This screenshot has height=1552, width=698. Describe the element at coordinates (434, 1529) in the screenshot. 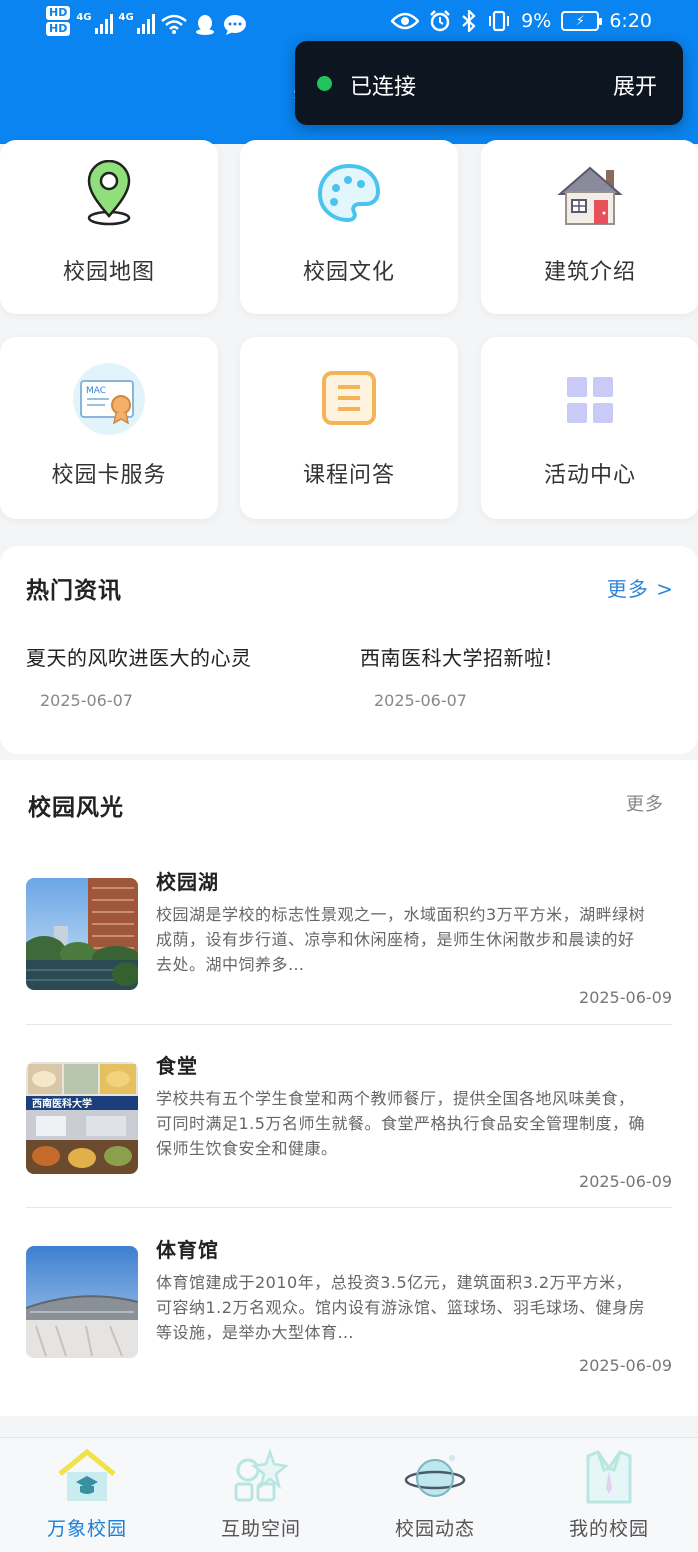

I see `tab-label: 校园动态` at that location.